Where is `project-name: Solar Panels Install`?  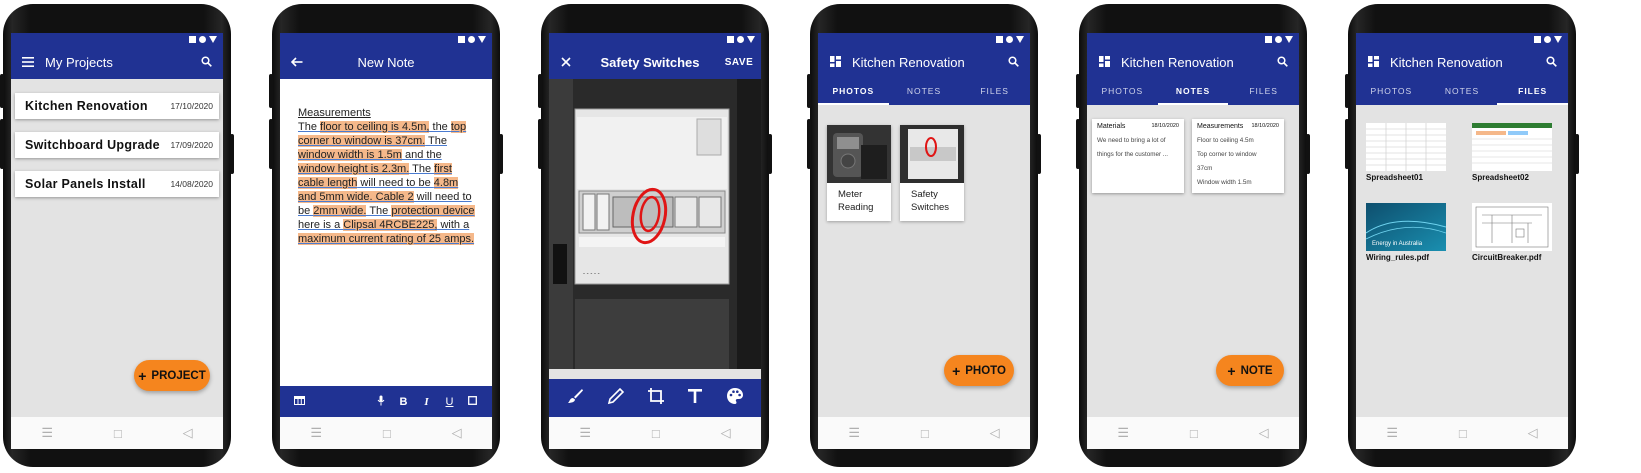
project-name: Solar Panels Install is located at coordinates (85, 184).